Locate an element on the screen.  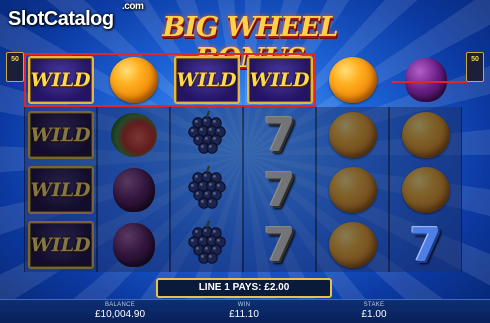
stake-label: STAKE is located at coordinates (374, 305).